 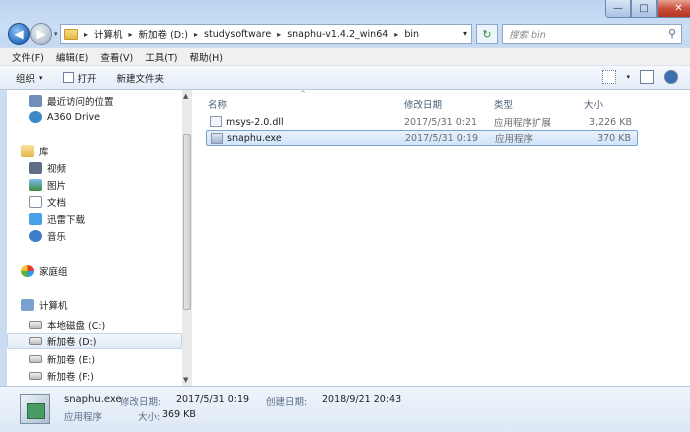 I want to click on nav-item-pictures: 图片, so click(x=47, y=185).